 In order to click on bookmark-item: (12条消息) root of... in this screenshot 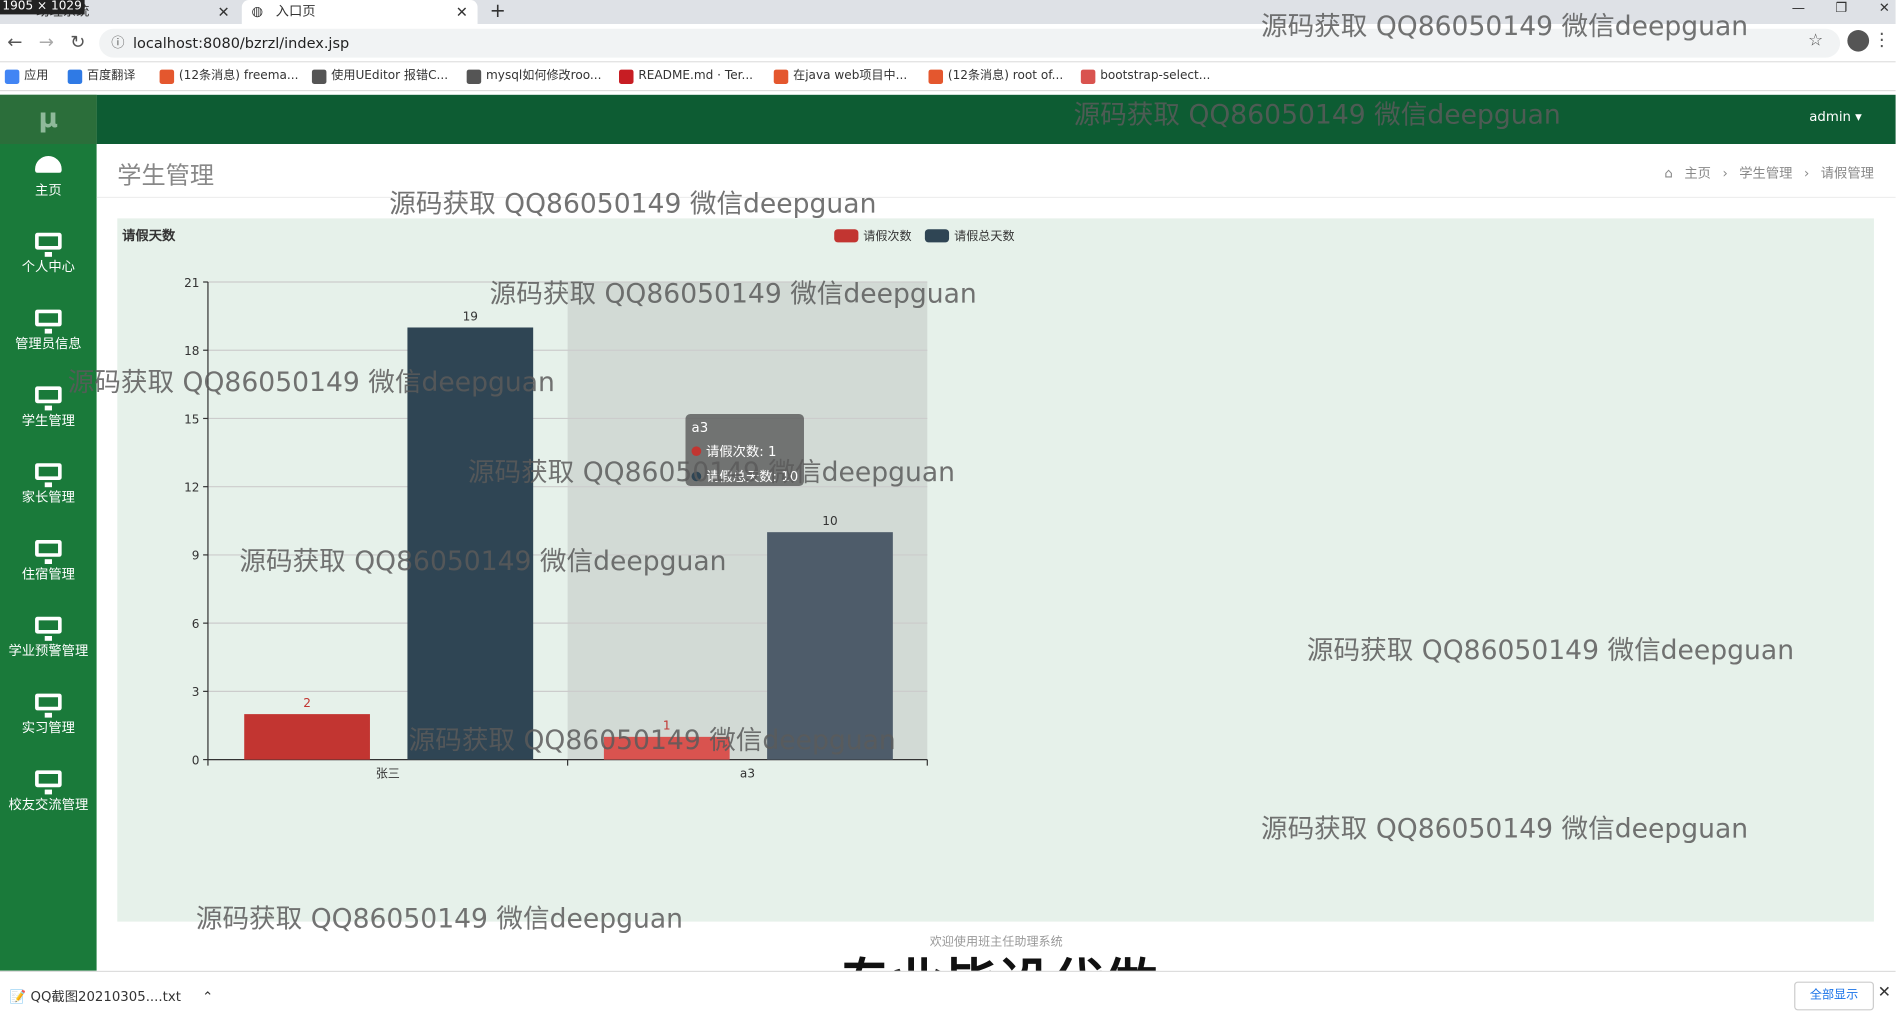, I will do `click(996, 76)`.